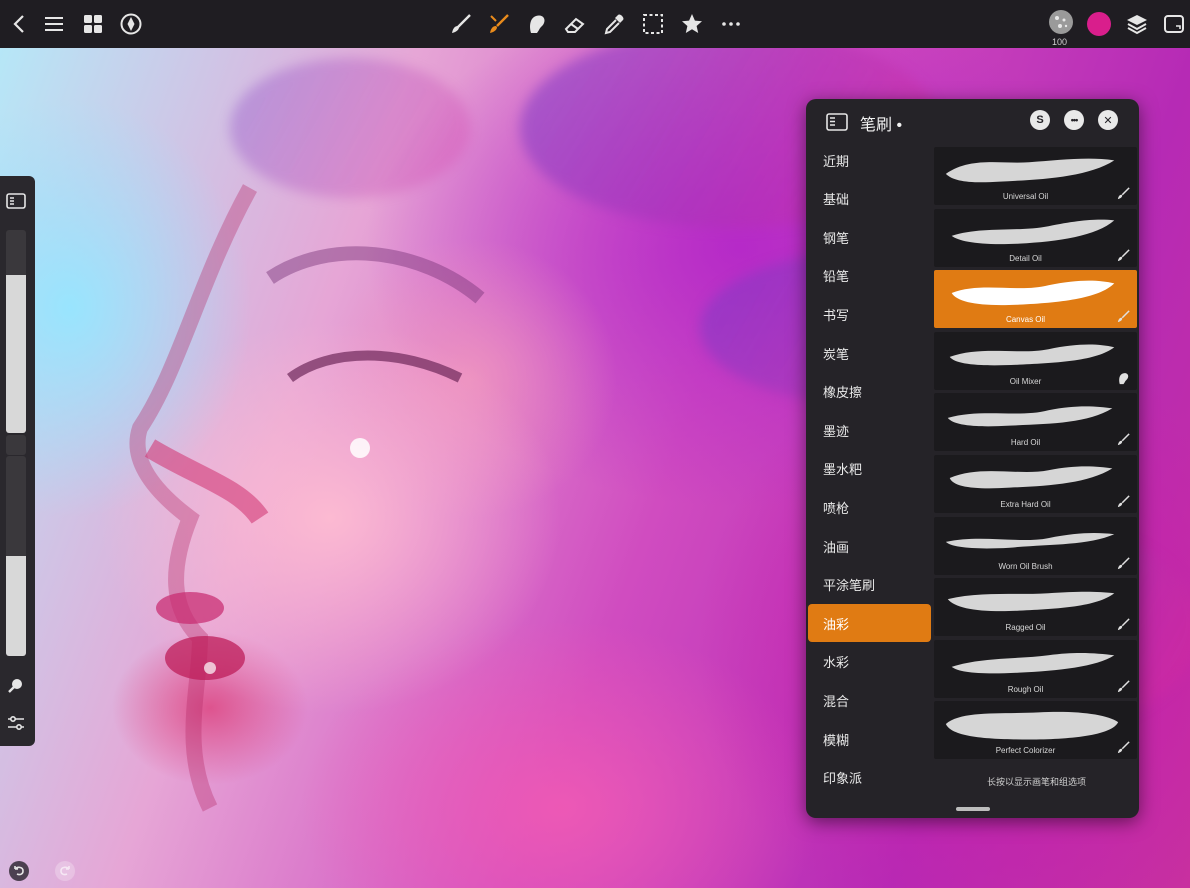 This screenshot has height=888, width=1190. I want to click on color-swatch, so click(1099, 24).